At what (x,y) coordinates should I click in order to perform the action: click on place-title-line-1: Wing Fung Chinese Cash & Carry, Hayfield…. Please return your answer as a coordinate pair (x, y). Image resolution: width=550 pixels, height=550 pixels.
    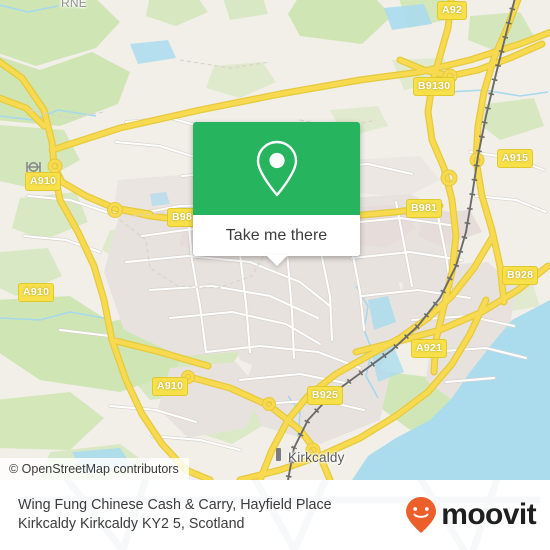
    Looking at the image, I should click on (175, 505).